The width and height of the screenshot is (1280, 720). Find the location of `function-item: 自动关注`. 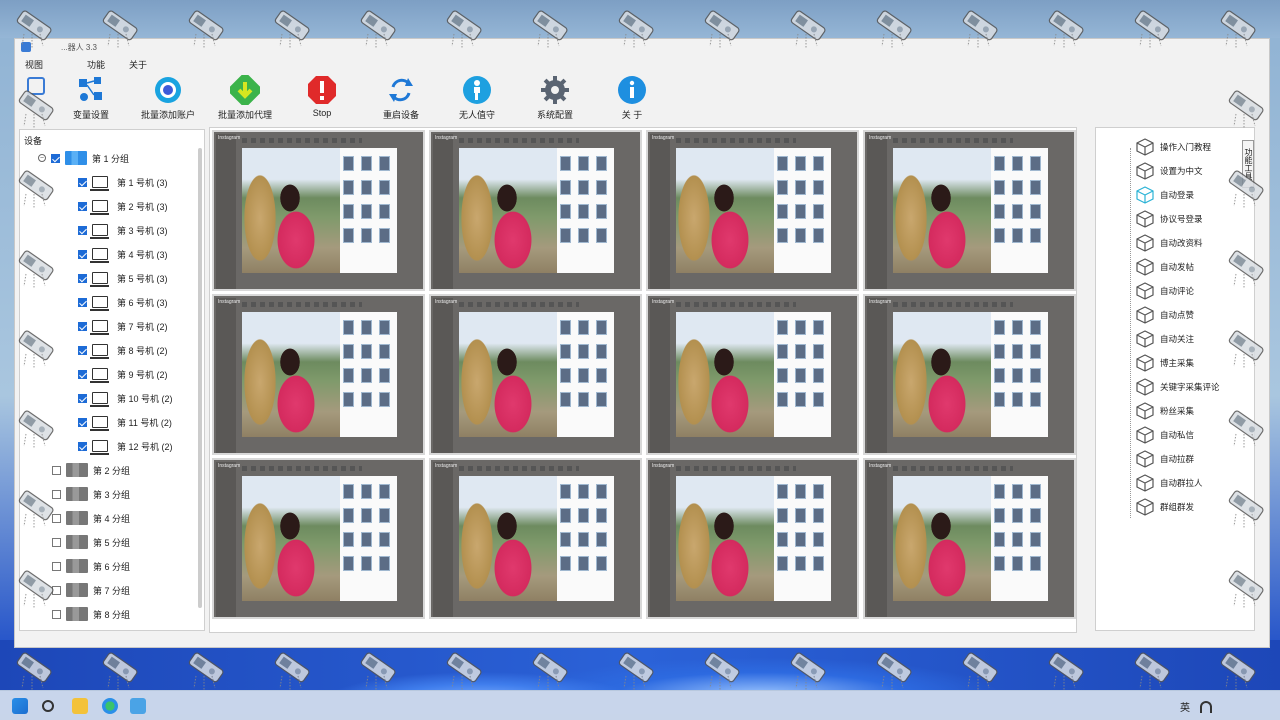

function-item: 自动关注 is located at coordinates (1165, 339).